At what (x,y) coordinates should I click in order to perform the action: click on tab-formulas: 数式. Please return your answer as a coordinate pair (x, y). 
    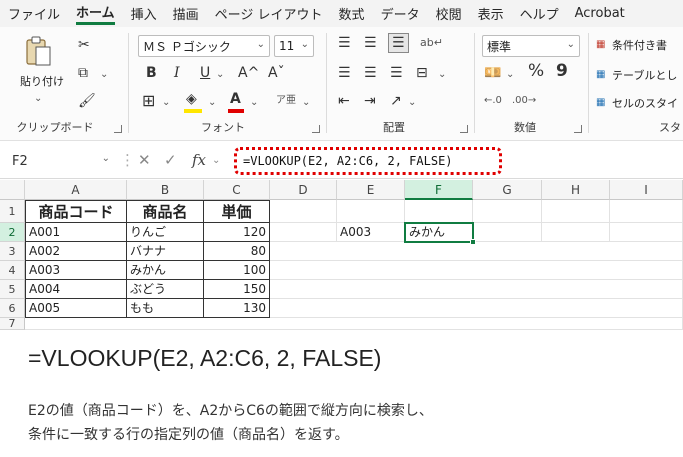
    Looking at the image, I should click on (352, 13).